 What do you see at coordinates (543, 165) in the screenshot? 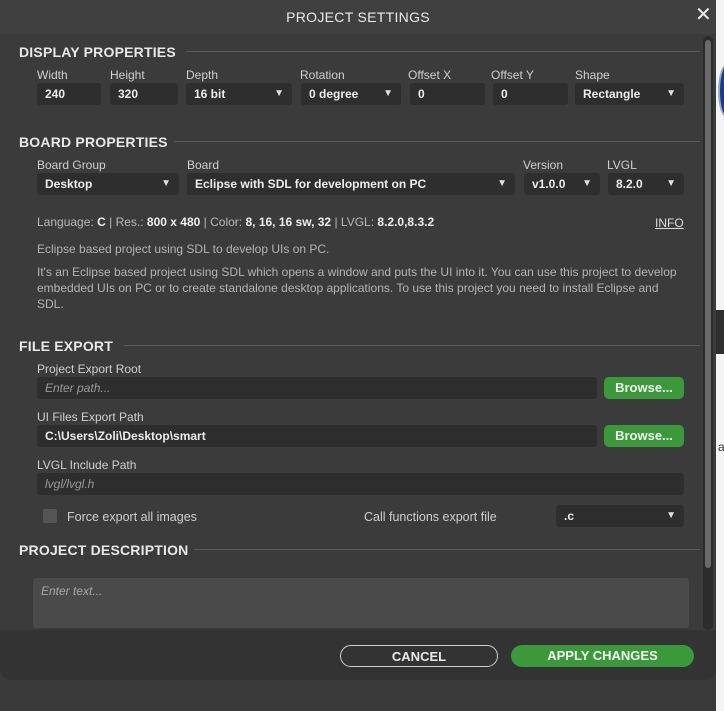
I see `version-label: Version` at bounding box center [543, 165].